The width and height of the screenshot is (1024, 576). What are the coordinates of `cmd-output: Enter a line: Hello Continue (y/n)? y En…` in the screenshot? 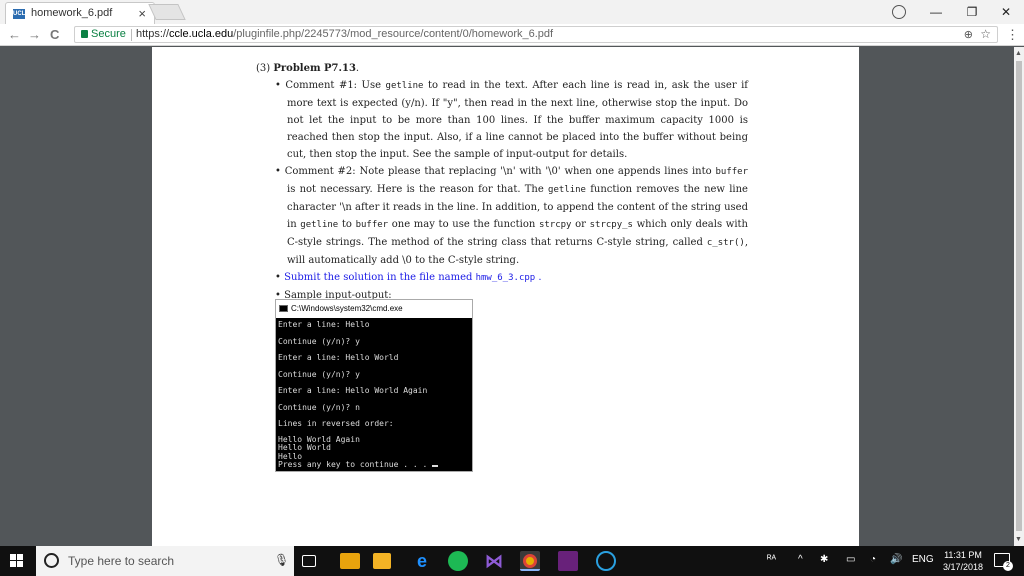 It's located at (374, 395).